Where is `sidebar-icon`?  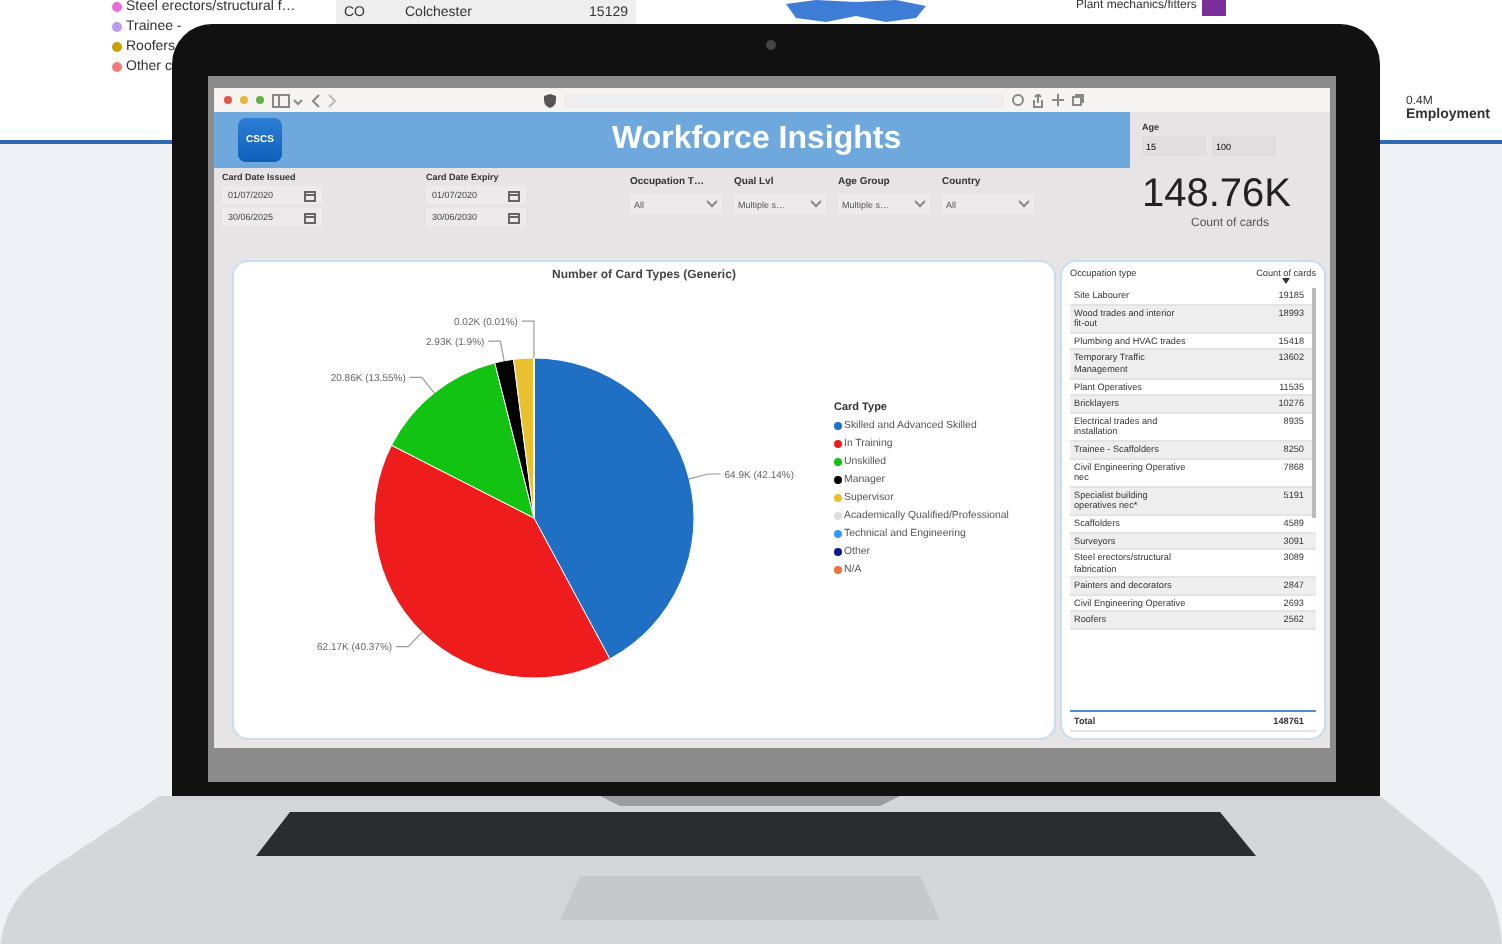
sidebar-icon is located at coordinates (288, 100).